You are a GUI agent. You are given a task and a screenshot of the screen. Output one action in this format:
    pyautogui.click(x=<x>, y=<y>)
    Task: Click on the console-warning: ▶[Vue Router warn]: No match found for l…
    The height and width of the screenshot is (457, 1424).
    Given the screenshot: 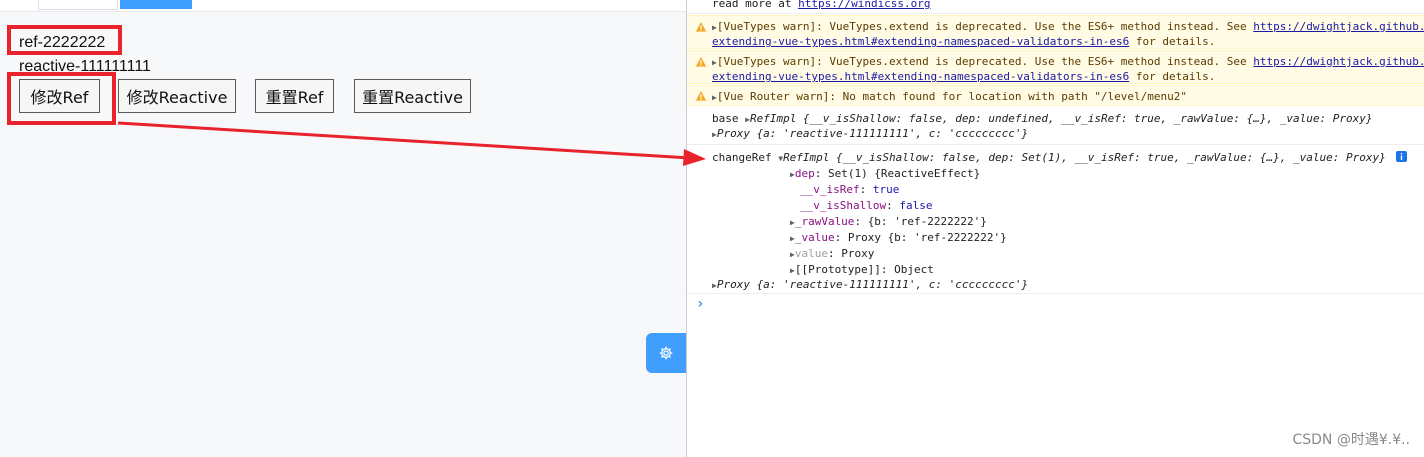 What is the action you would take?
    pyautogui.click(x=1055, y=95)
    